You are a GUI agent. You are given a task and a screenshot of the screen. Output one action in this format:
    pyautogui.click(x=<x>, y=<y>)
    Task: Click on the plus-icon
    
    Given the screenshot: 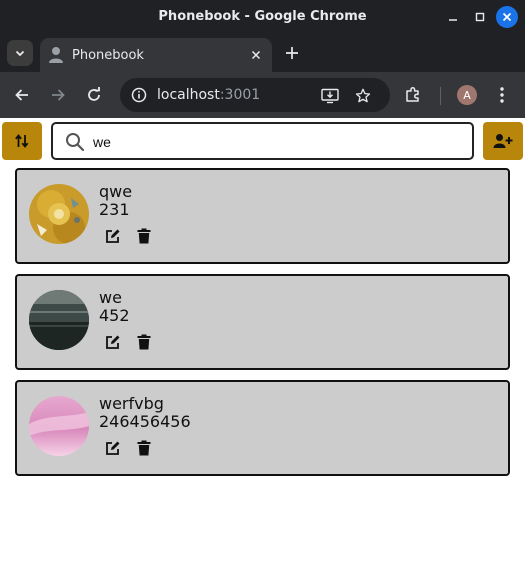 What is the action you would take?
    pyautogui.click(x=292, y=53)
    